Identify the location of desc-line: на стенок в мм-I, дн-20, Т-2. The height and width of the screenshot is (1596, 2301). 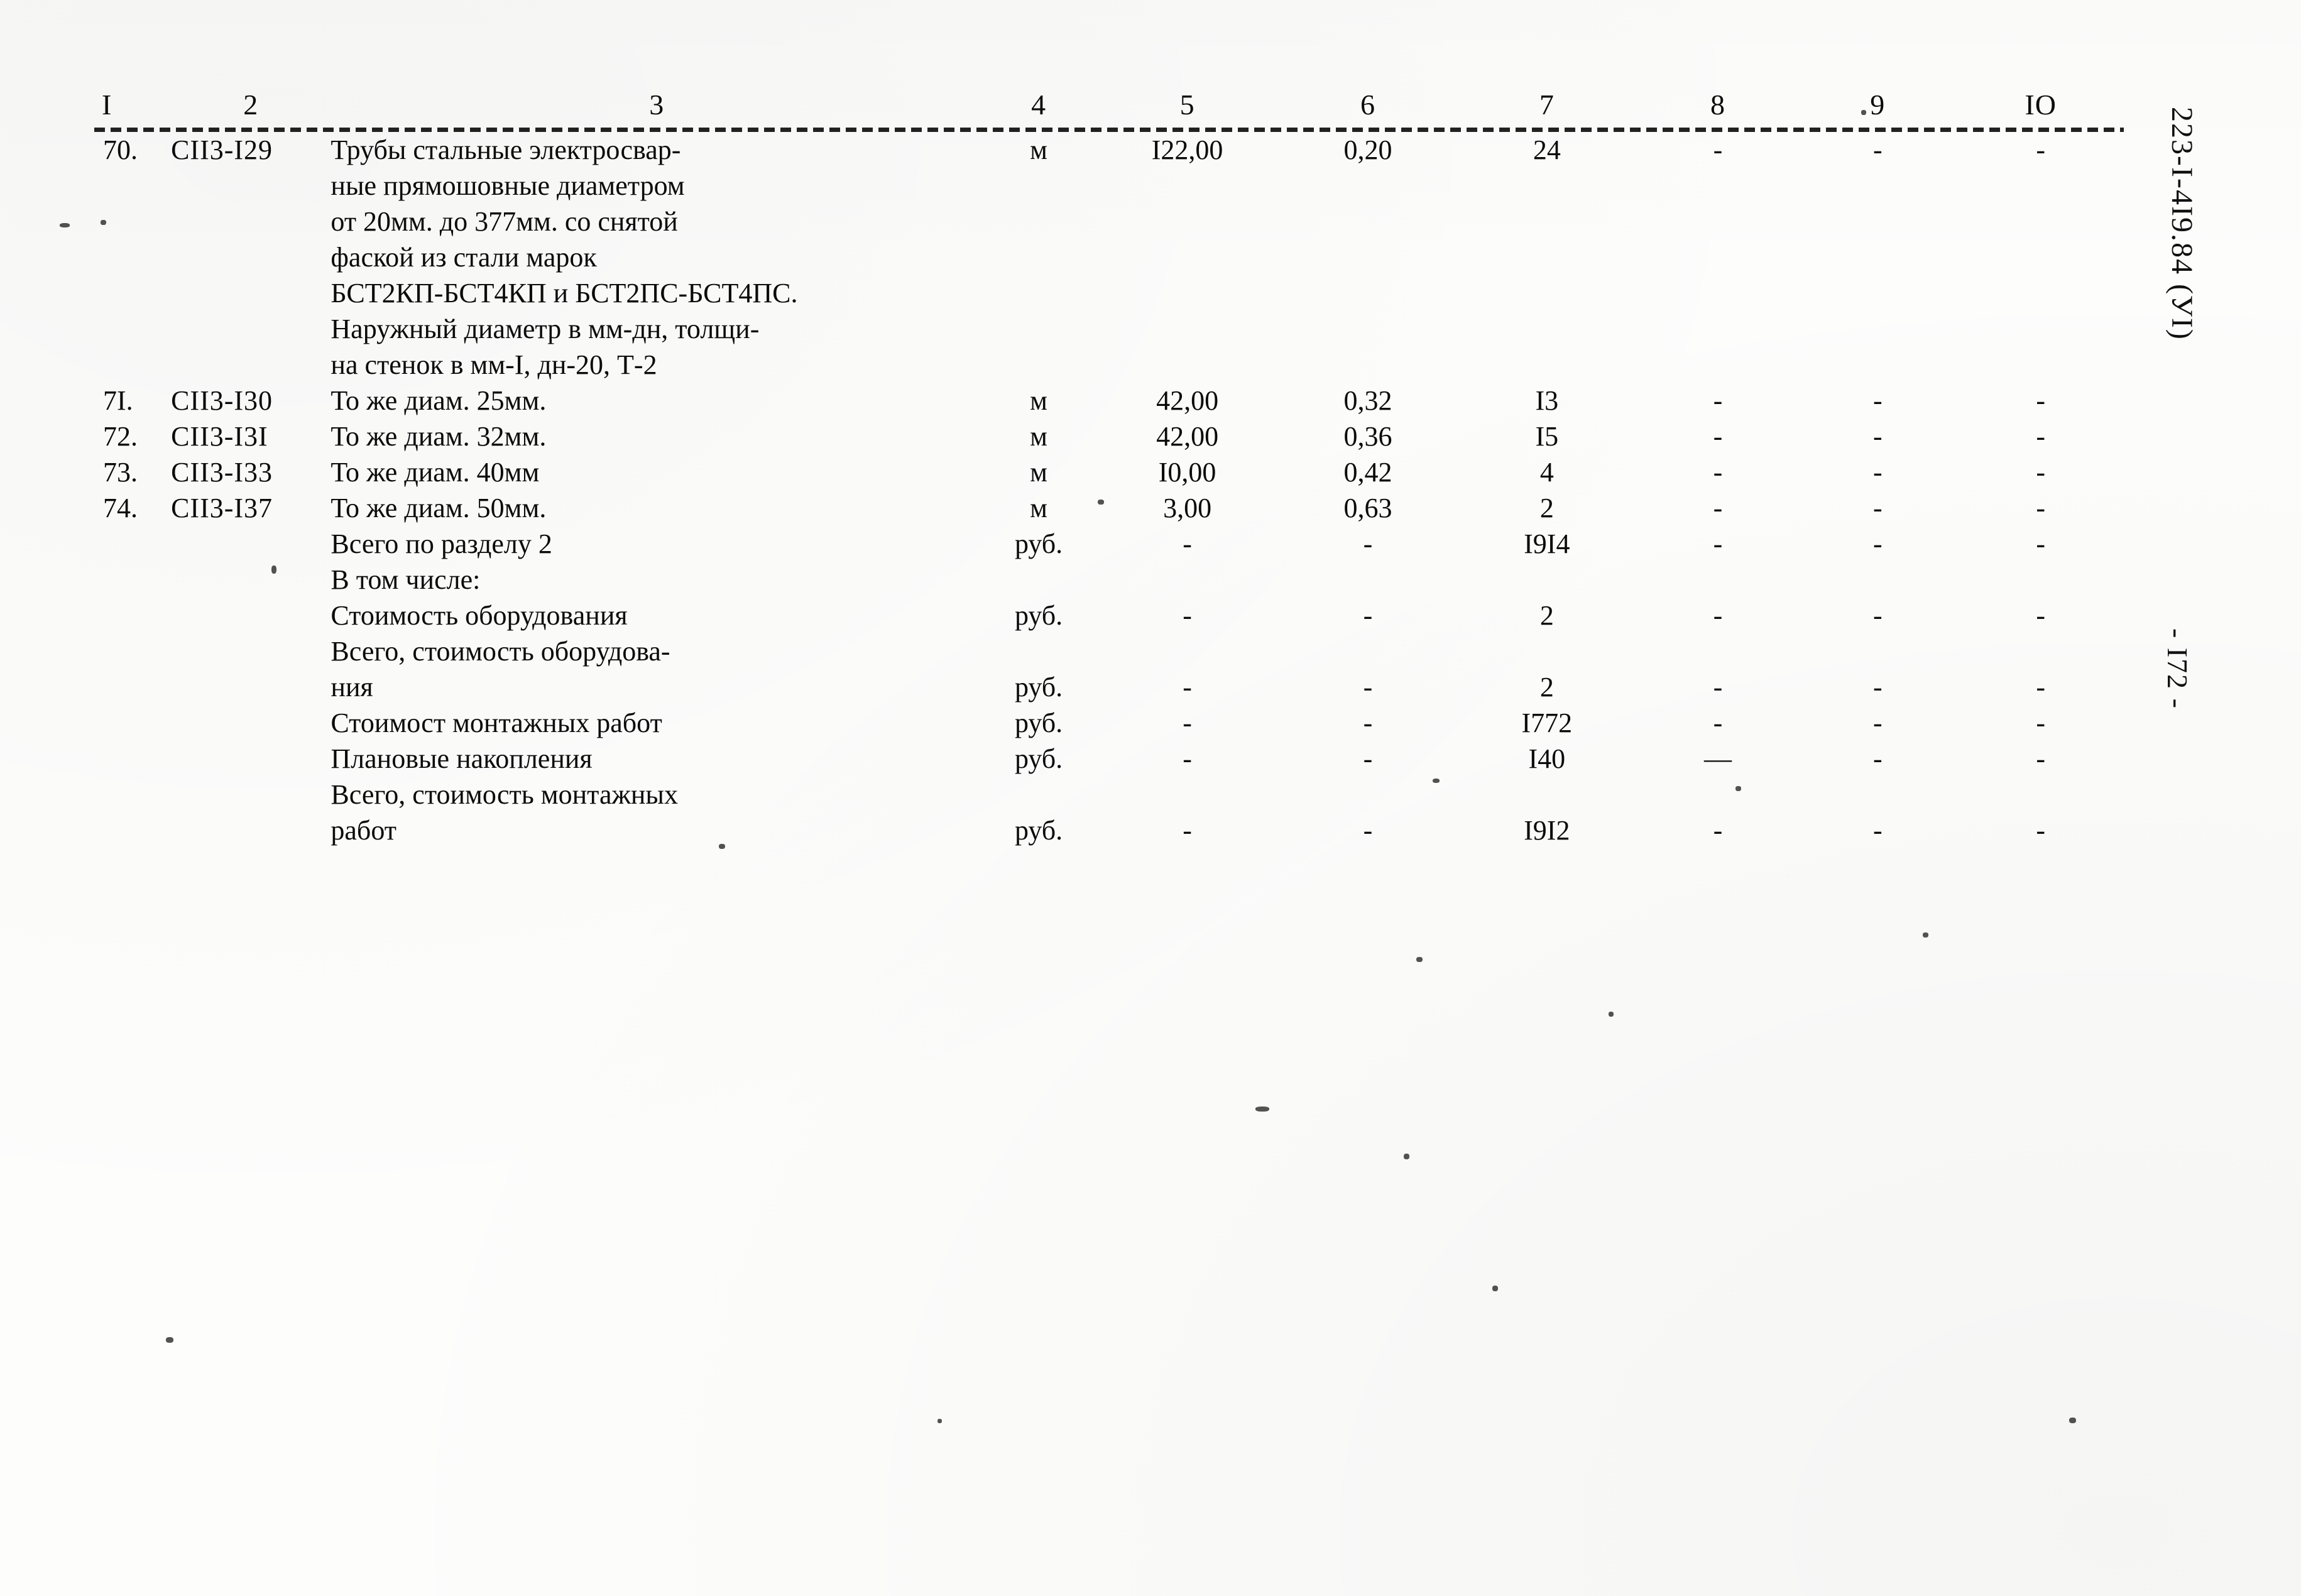
(494, 364).